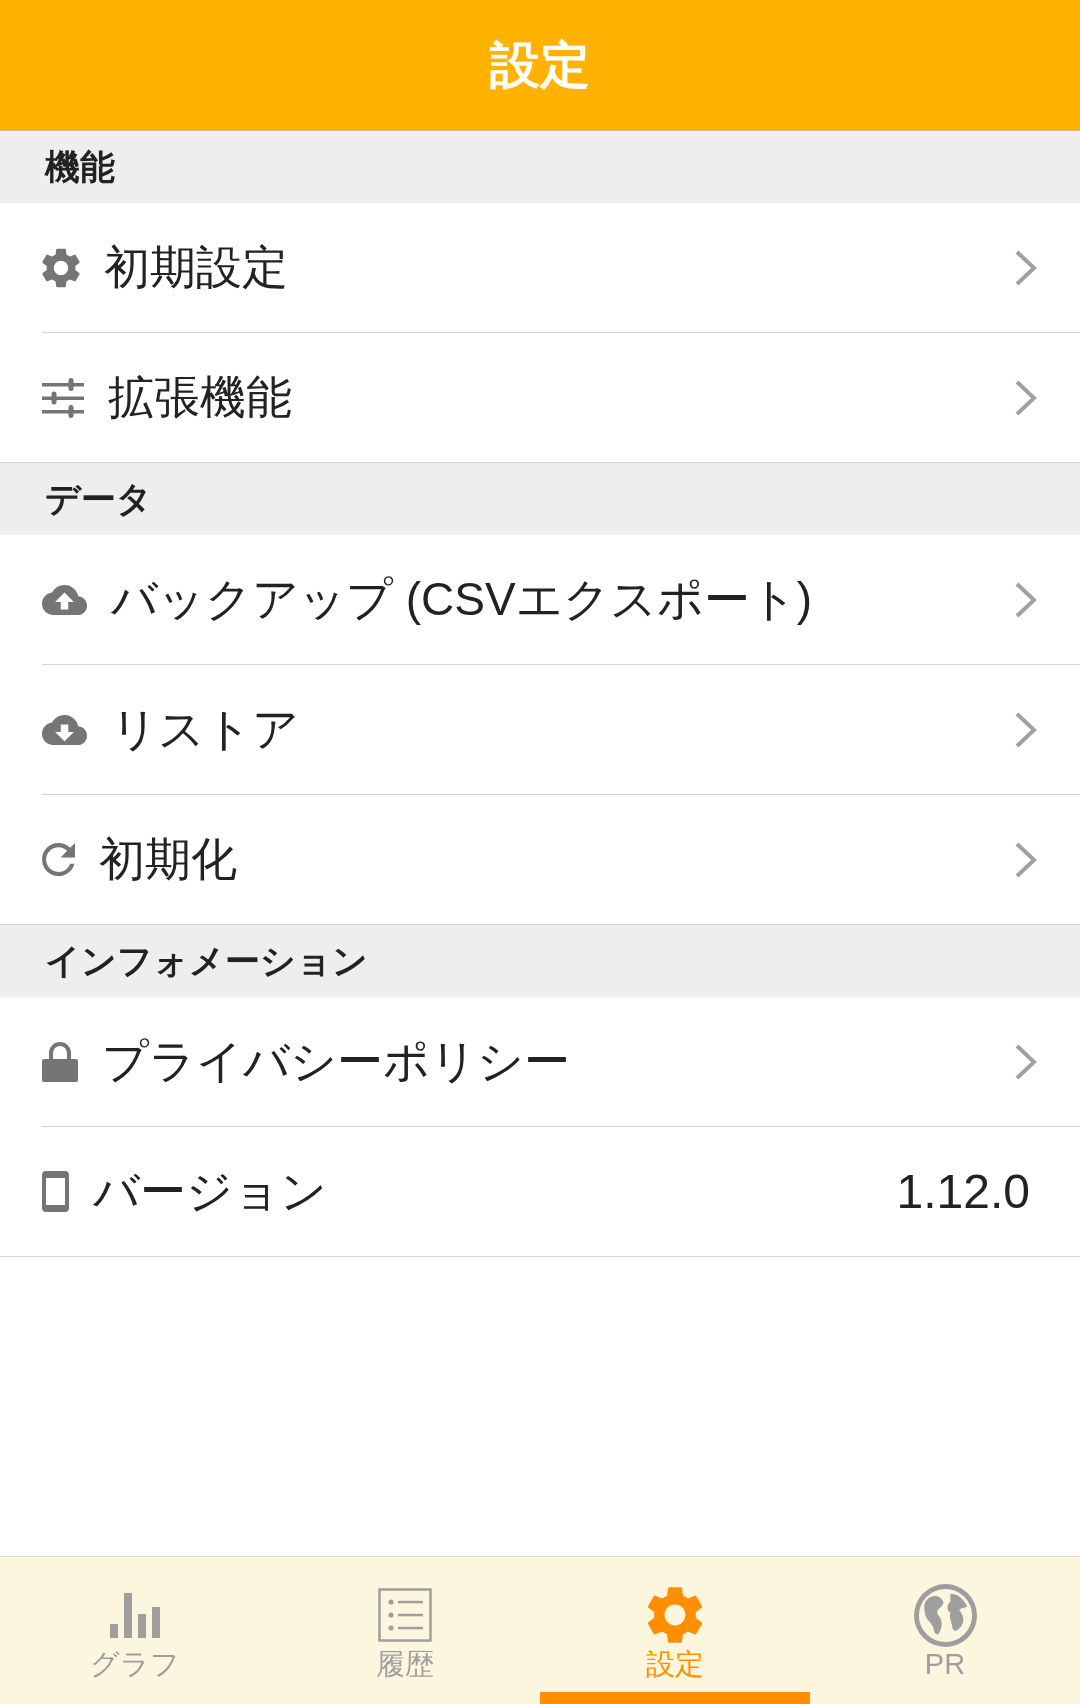  Describe the element at coordinates (561, 1062) in the screenshot. I see `menu-item: プライバシーポリシー` at that location.